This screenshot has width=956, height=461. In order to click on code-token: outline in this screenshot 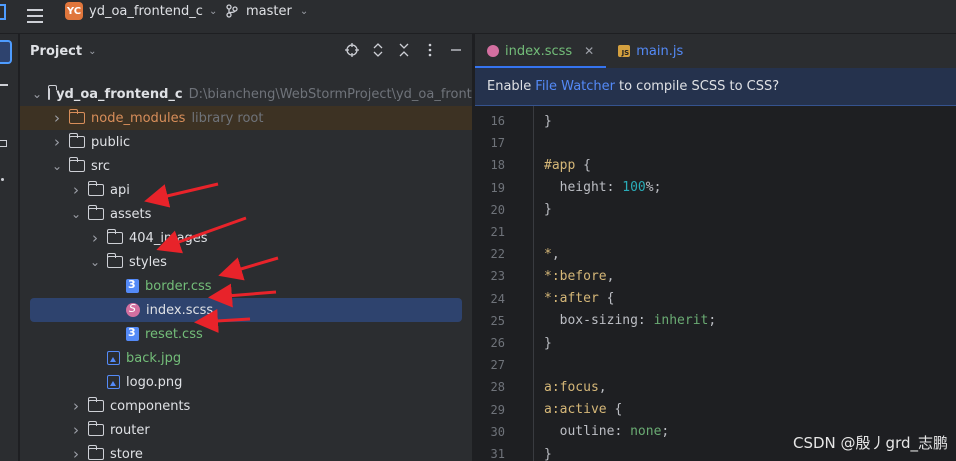, I will do `click(579, 432)`.